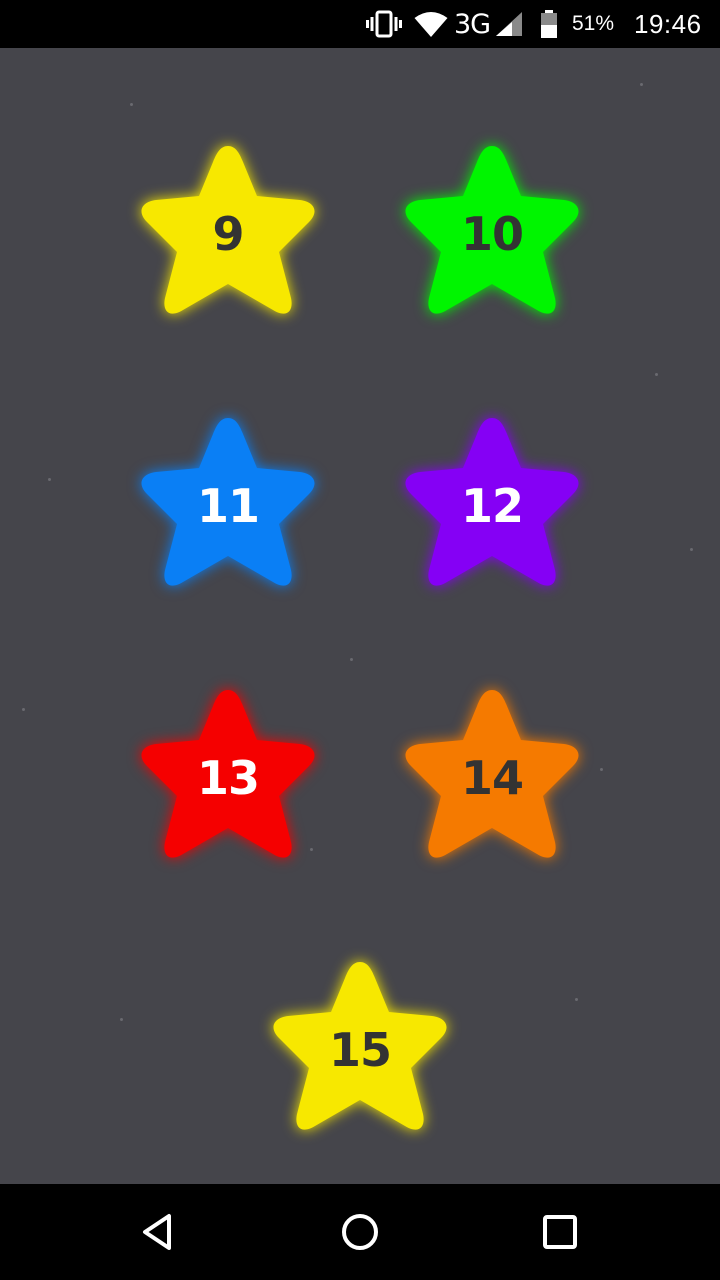 This screenshot has height=1280, width=720. Describe the element at coordinates (228, 234) in the screenshot. I see `level-number: 9` at that location.